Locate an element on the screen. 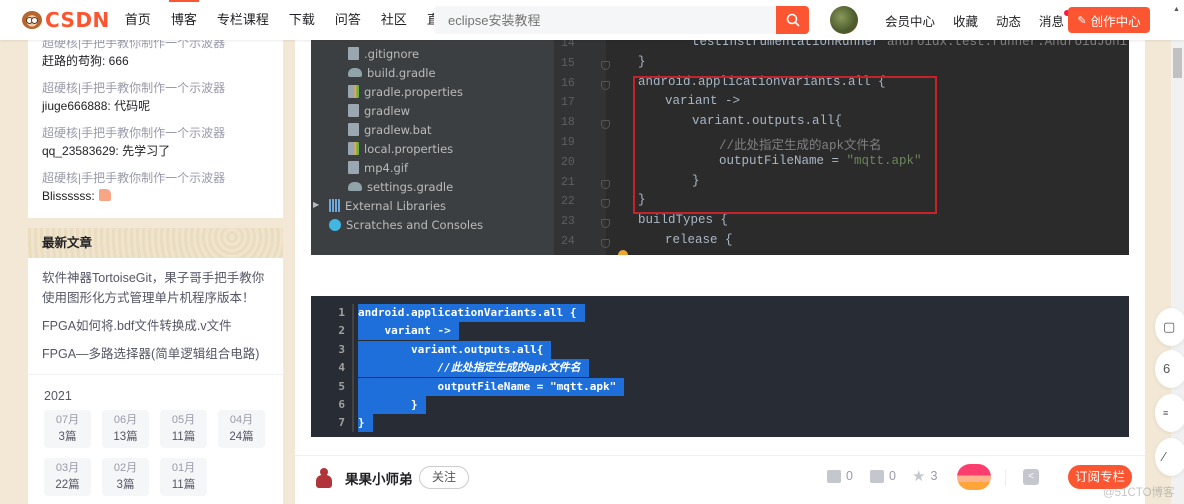  snippet-line-number: 3 is located at coordinates (341, 349).